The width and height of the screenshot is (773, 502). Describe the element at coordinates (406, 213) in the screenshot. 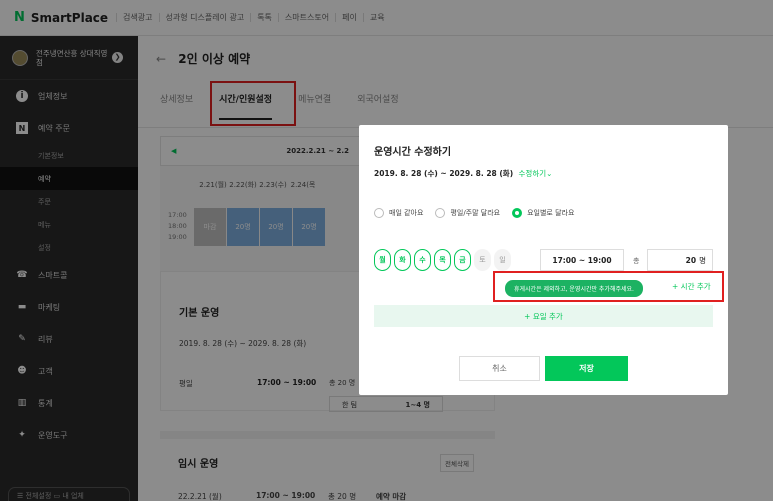

I see `radio-label: 매일 같아요` at that location.